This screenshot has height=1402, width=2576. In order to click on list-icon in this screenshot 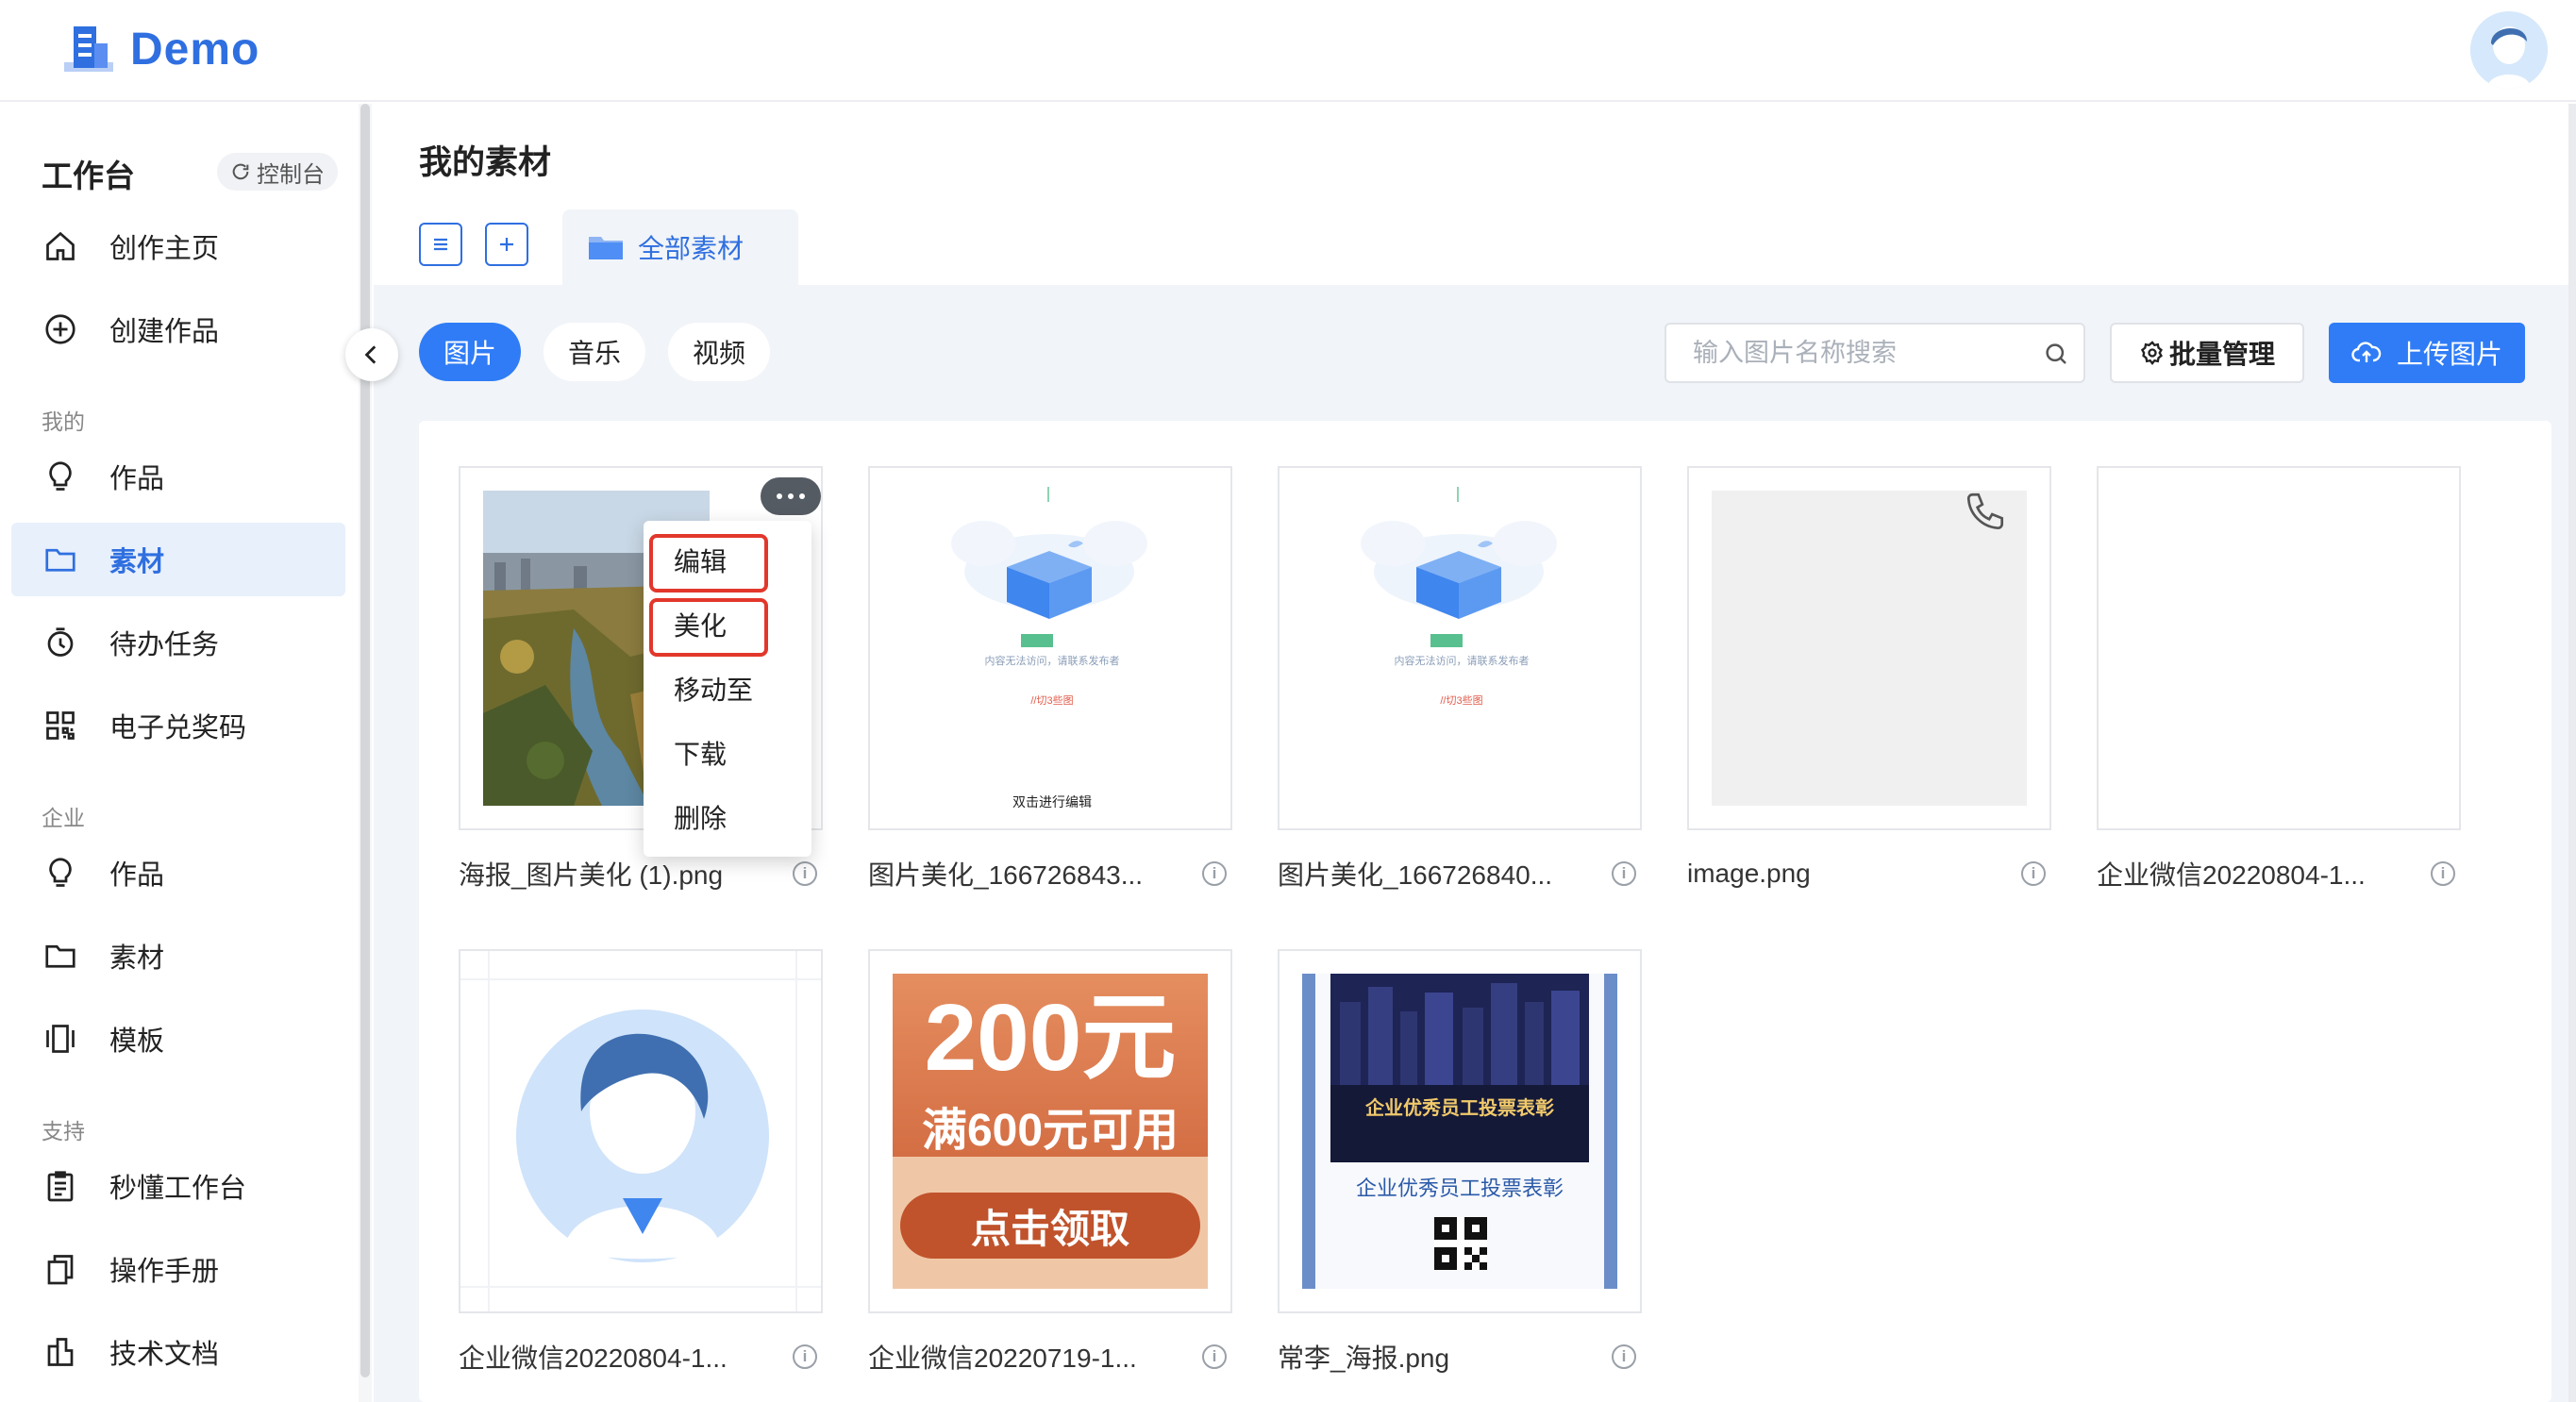, I will do `click(440, 245)`.